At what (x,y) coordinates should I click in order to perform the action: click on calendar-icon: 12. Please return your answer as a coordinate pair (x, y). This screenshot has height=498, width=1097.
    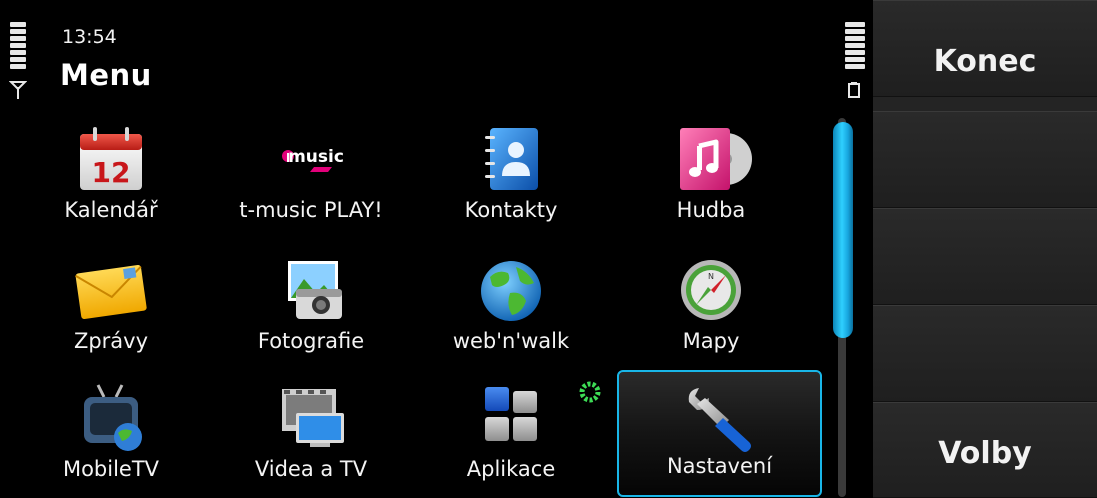
    Looking at the image, I should click on (111, 158).